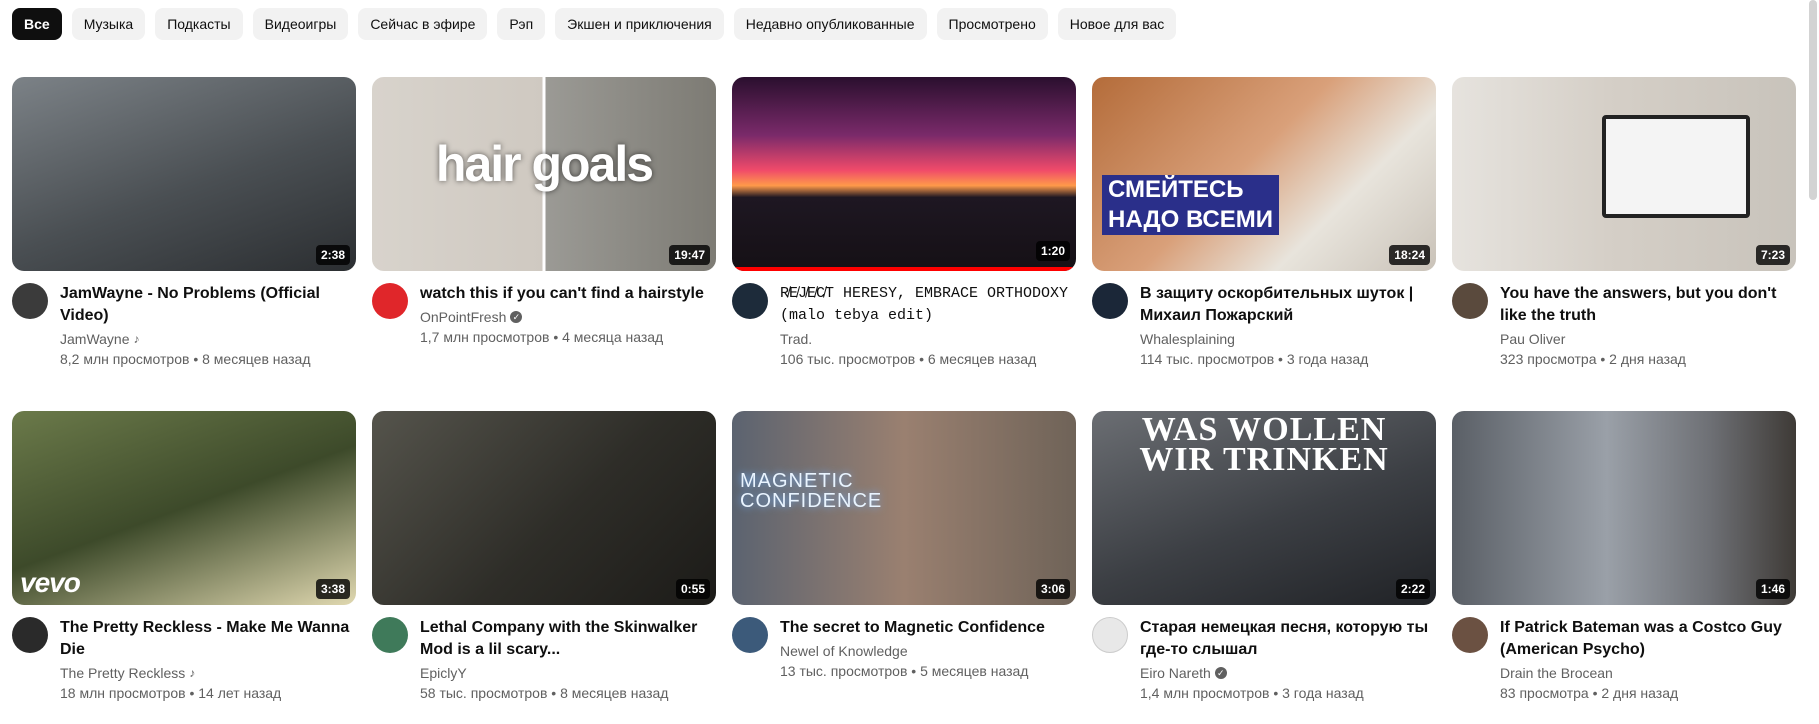 The width and height of the screenshot is (1819, 724). What do you see at coordinates (904, 269) in the screenshot?
I see `watch-progress-bar` at bounding box center [904, 269].